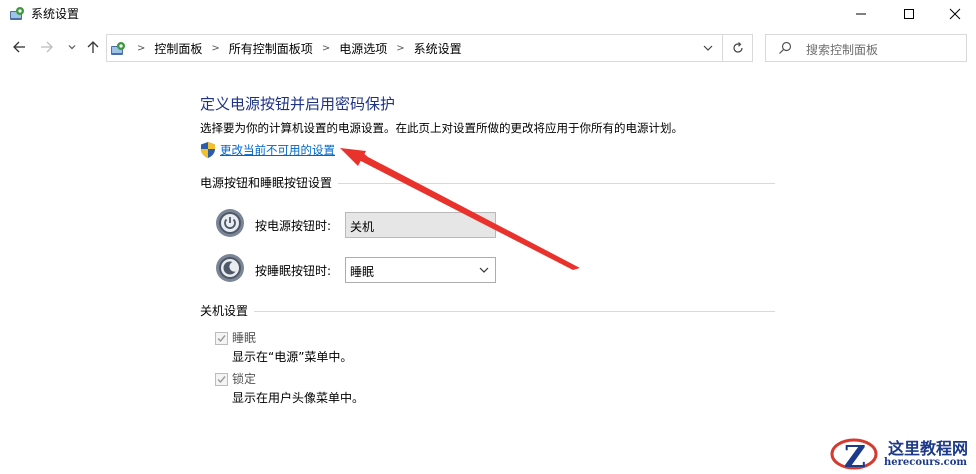  What do you see at coordinates (928, 448) in the screenshot?
I see `watermark-text: 这里教程网` at bounding box center [928, 448].